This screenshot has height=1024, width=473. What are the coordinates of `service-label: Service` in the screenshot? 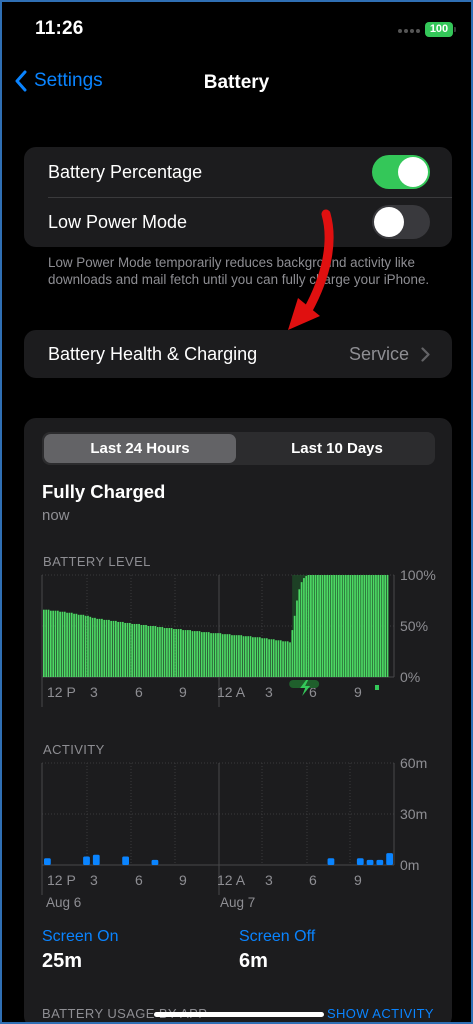 It's located at (378, 353).